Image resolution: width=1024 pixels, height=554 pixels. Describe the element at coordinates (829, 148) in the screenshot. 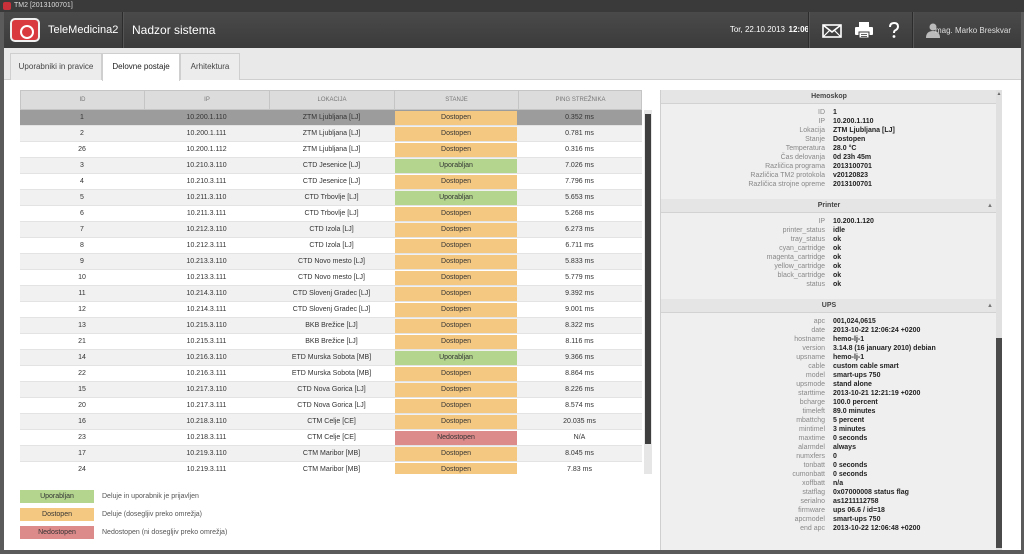

I see `detail-row: Temperatura 28.0 °C` at that location.